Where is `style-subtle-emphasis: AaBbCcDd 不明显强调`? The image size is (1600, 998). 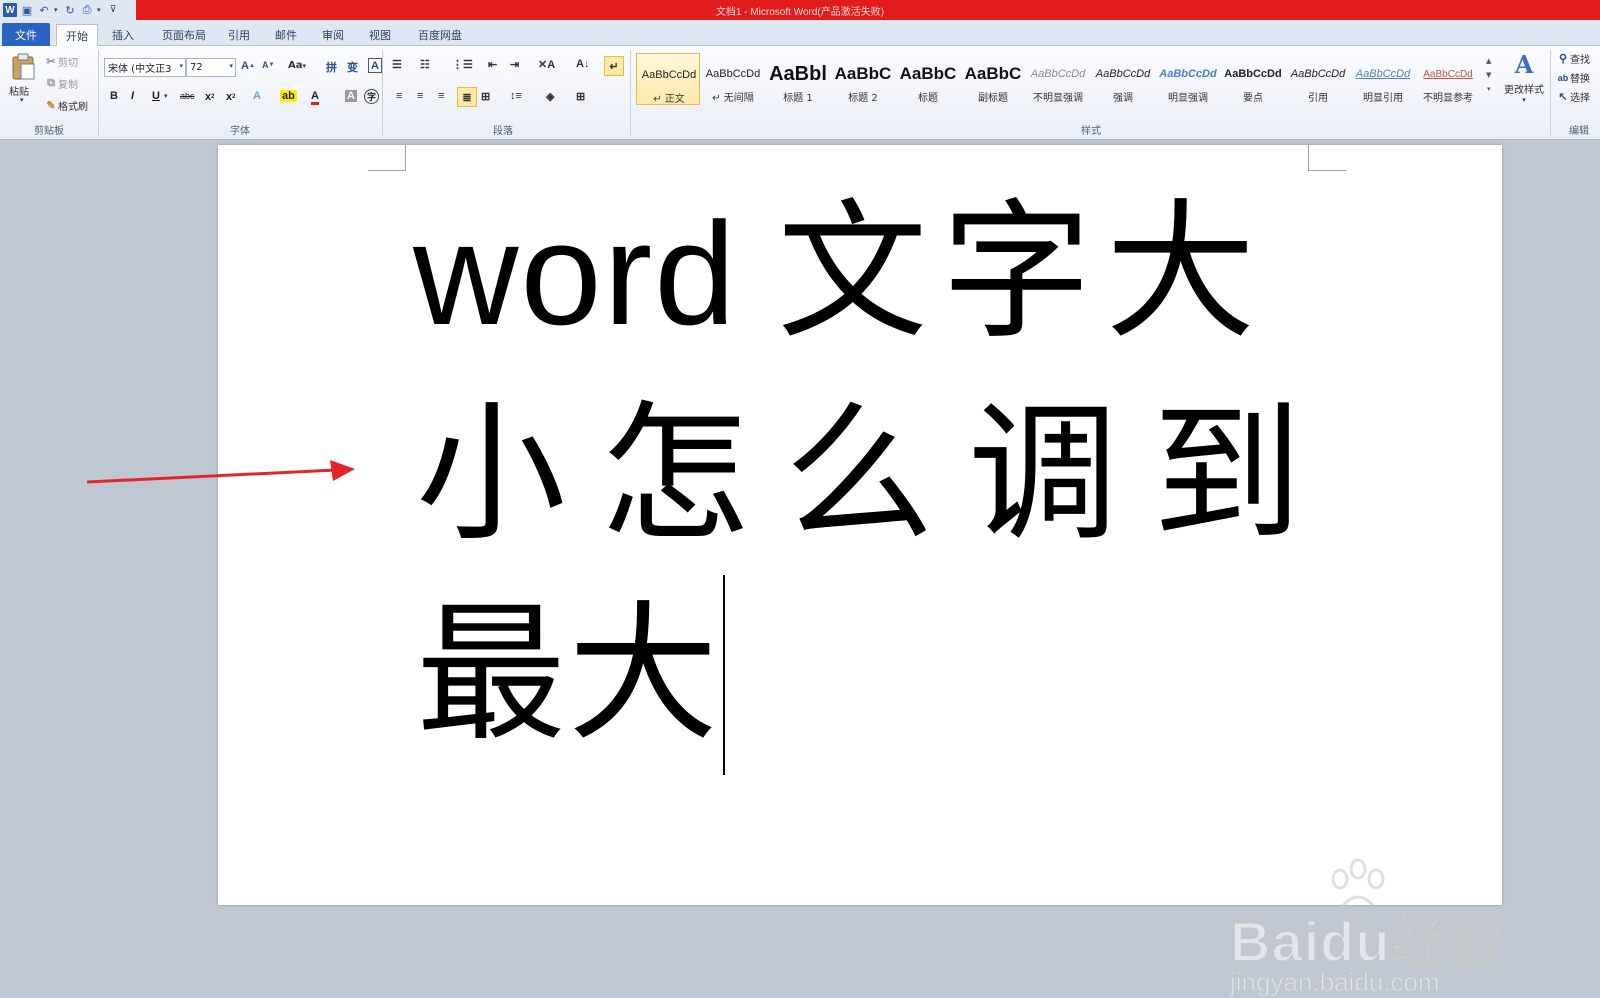 style-subtle-emphasis: AaBbCcDd 不明显强调 is located at coordinates (1058, 79).